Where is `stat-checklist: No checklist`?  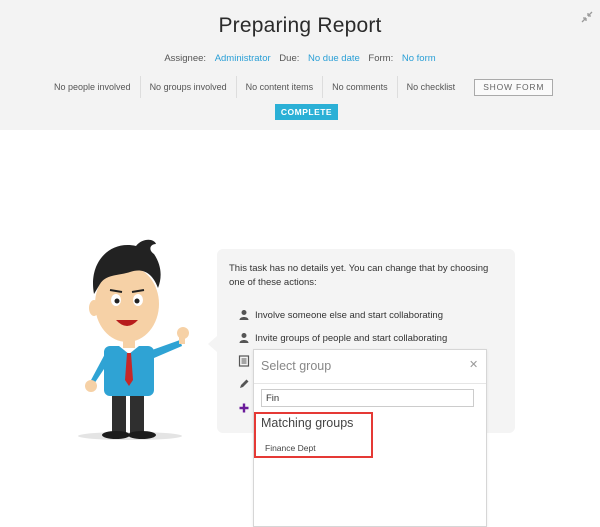
stat-checklist: No checklist is located at coordinates (431, 87).